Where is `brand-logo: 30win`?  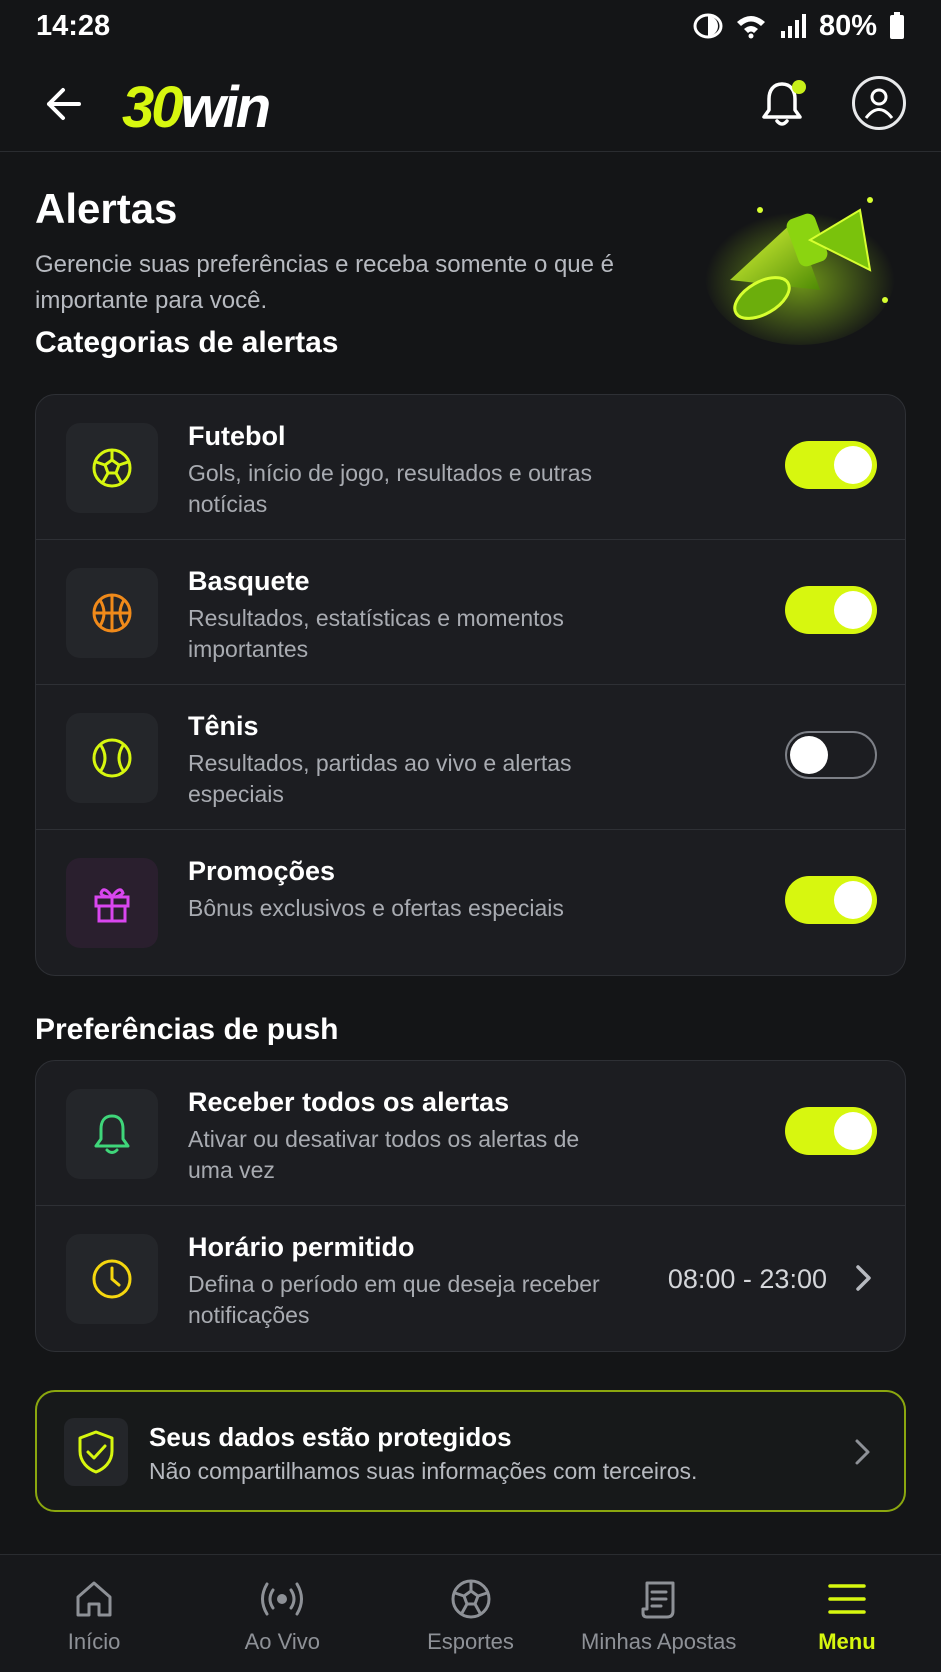
brand-logo: 30win is located at coordinates (197, 108).